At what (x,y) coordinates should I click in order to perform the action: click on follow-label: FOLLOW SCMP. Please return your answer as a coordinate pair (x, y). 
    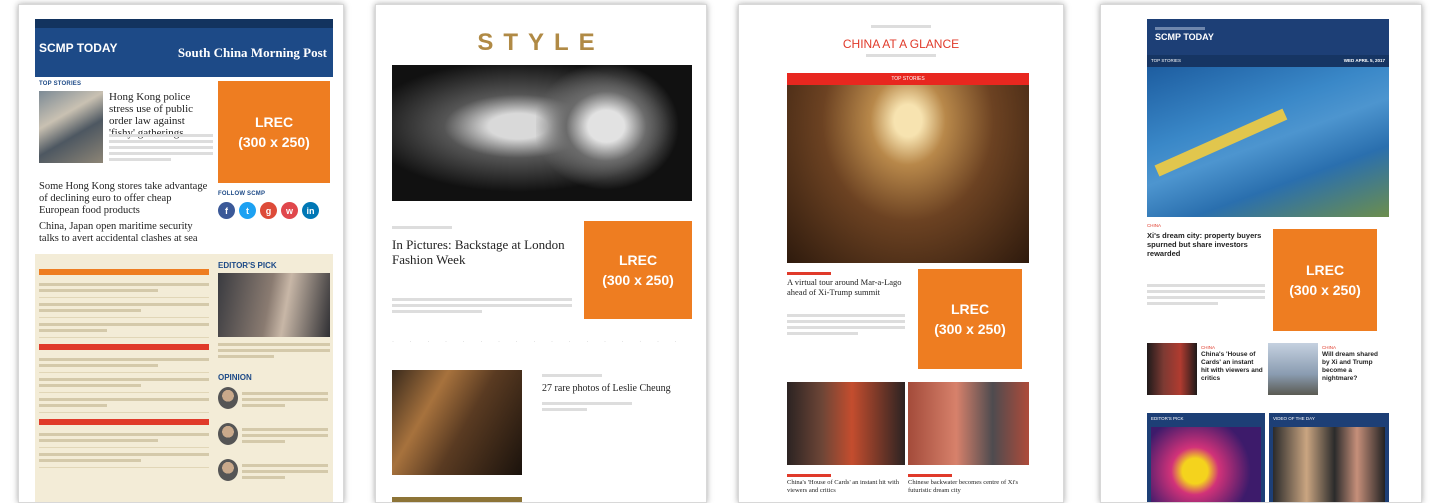
    Looking at the image, I should click on (242, 194).